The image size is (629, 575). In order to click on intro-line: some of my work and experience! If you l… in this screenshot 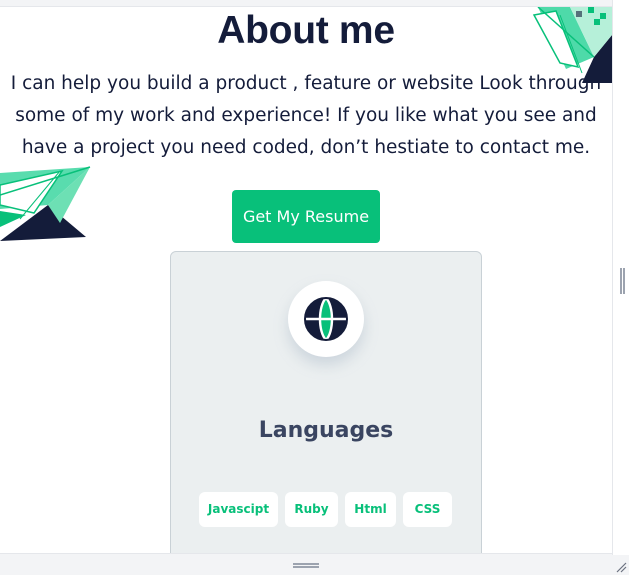, I will do `click(306, 115)`.